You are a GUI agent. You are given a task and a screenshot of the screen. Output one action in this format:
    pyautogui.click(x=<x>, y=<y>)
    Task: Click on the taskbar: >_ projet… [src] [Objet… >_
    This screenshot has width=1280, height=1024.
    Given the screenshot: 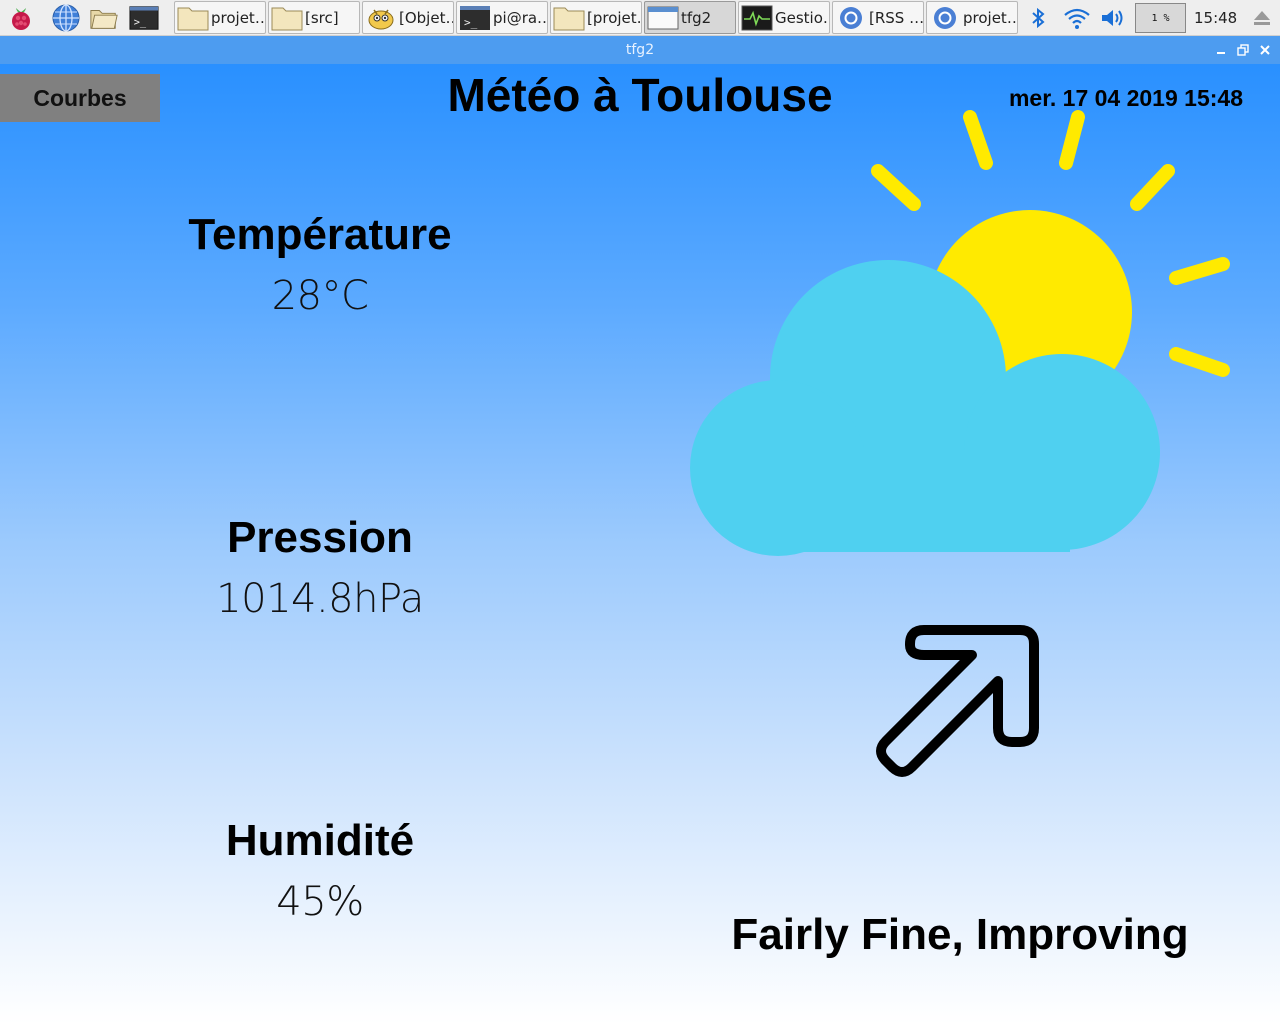 What is the action you would take?
    pyautogui.click(x=640, y=18)
    